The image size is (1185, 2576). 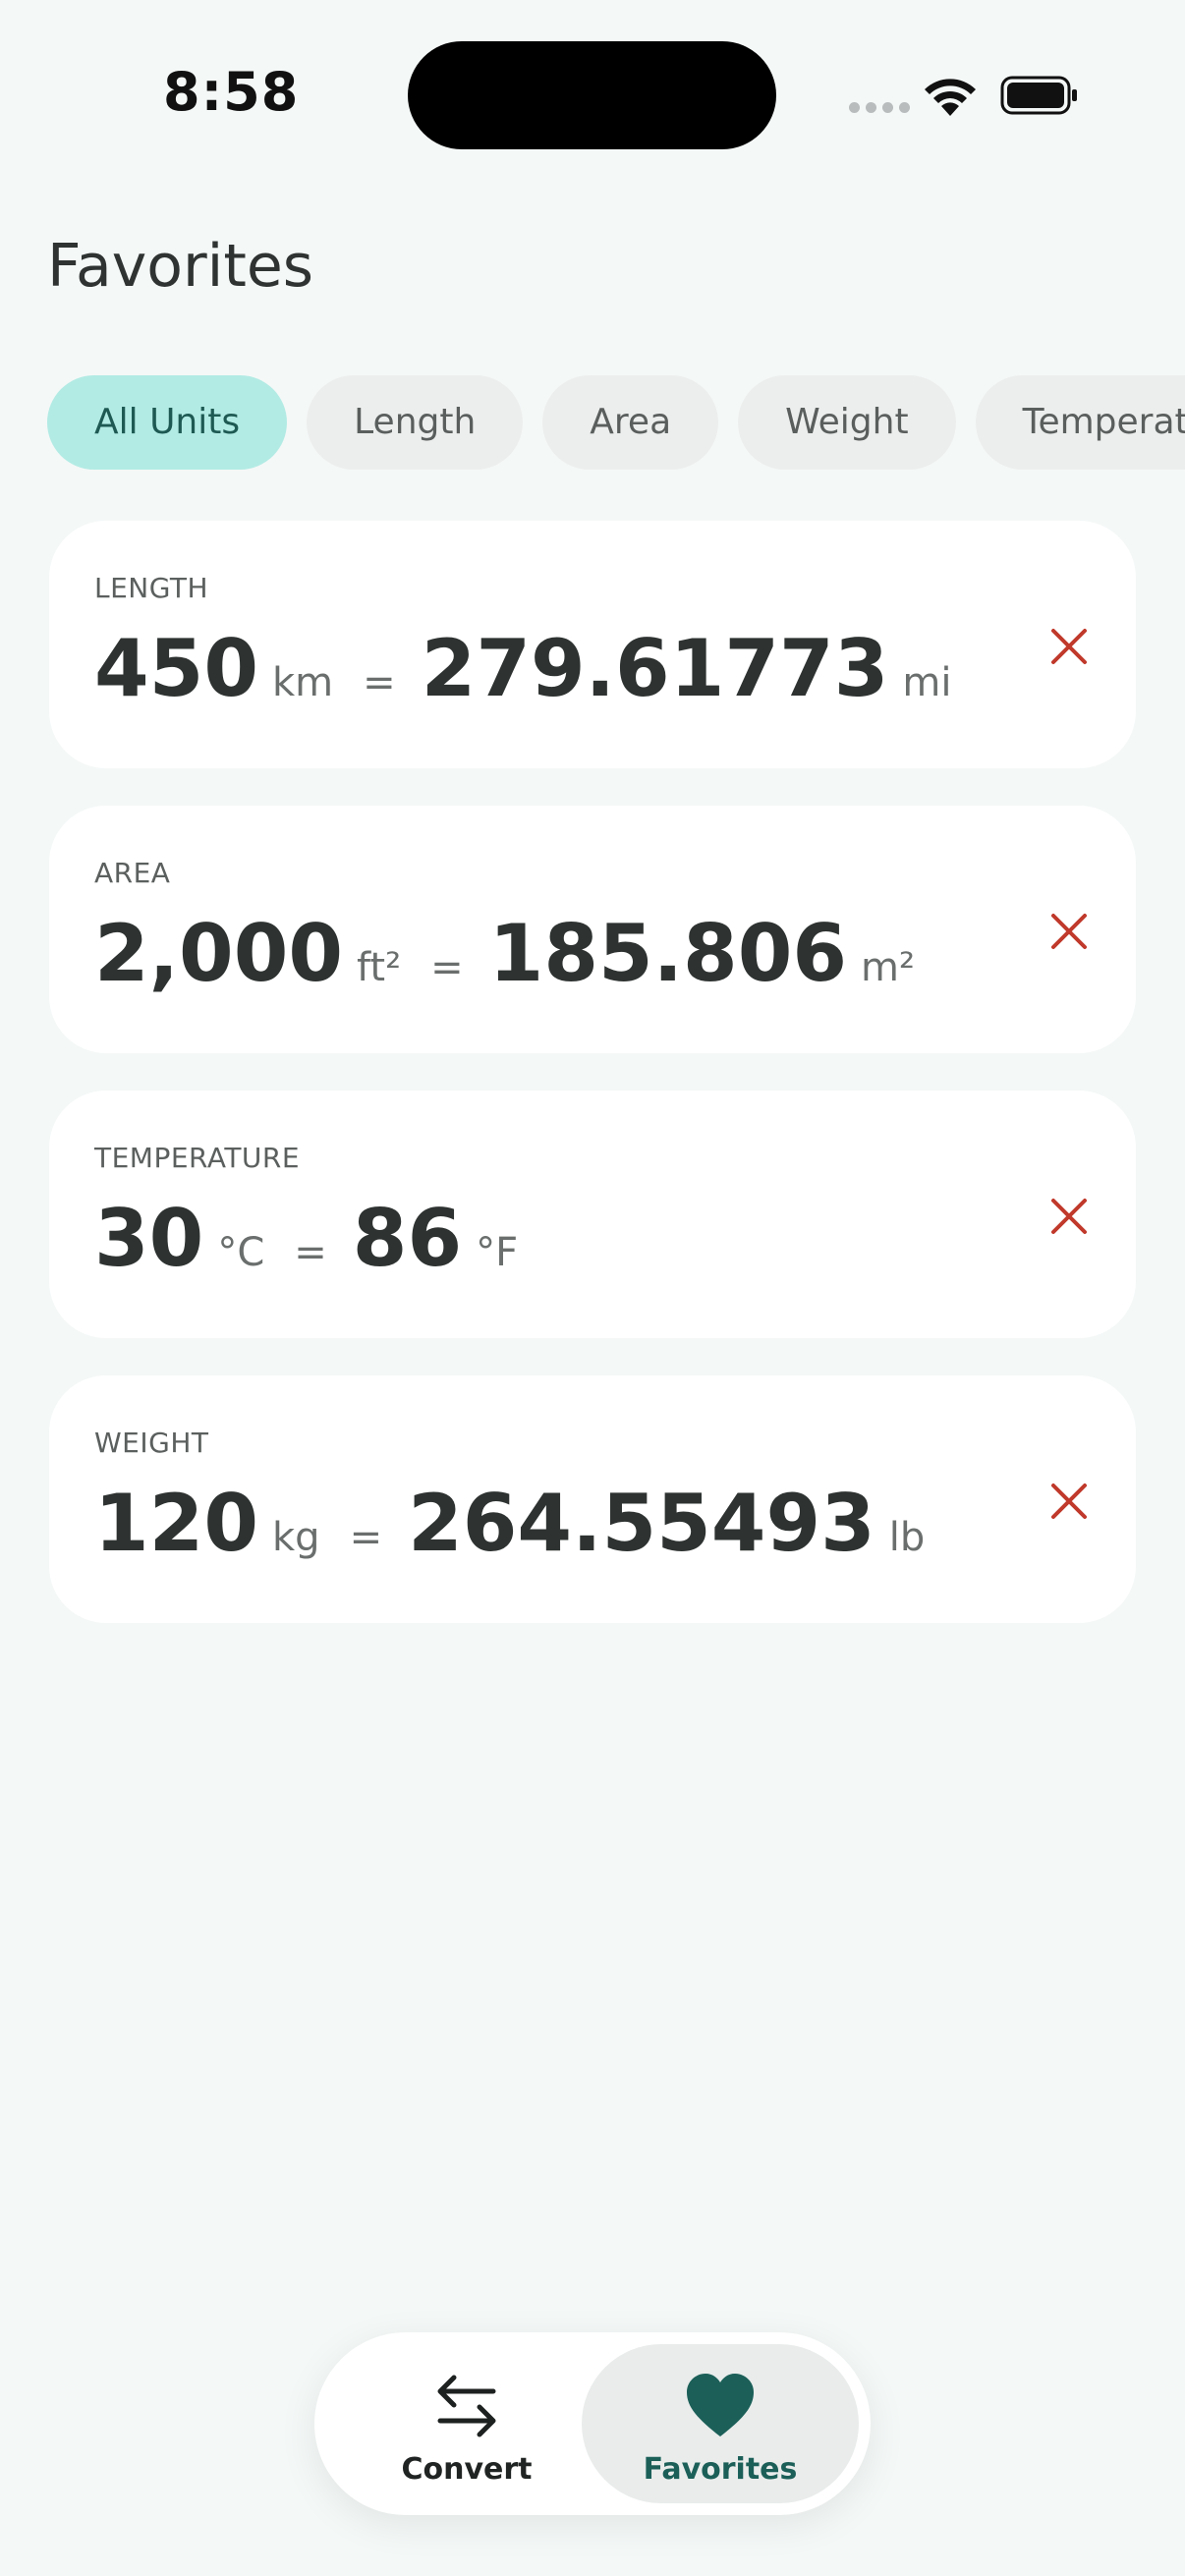 What do you see at coordinates (416, 422) in the screenshot?
I see `filter-chip-length: Length` at bounding box center [416, 422].